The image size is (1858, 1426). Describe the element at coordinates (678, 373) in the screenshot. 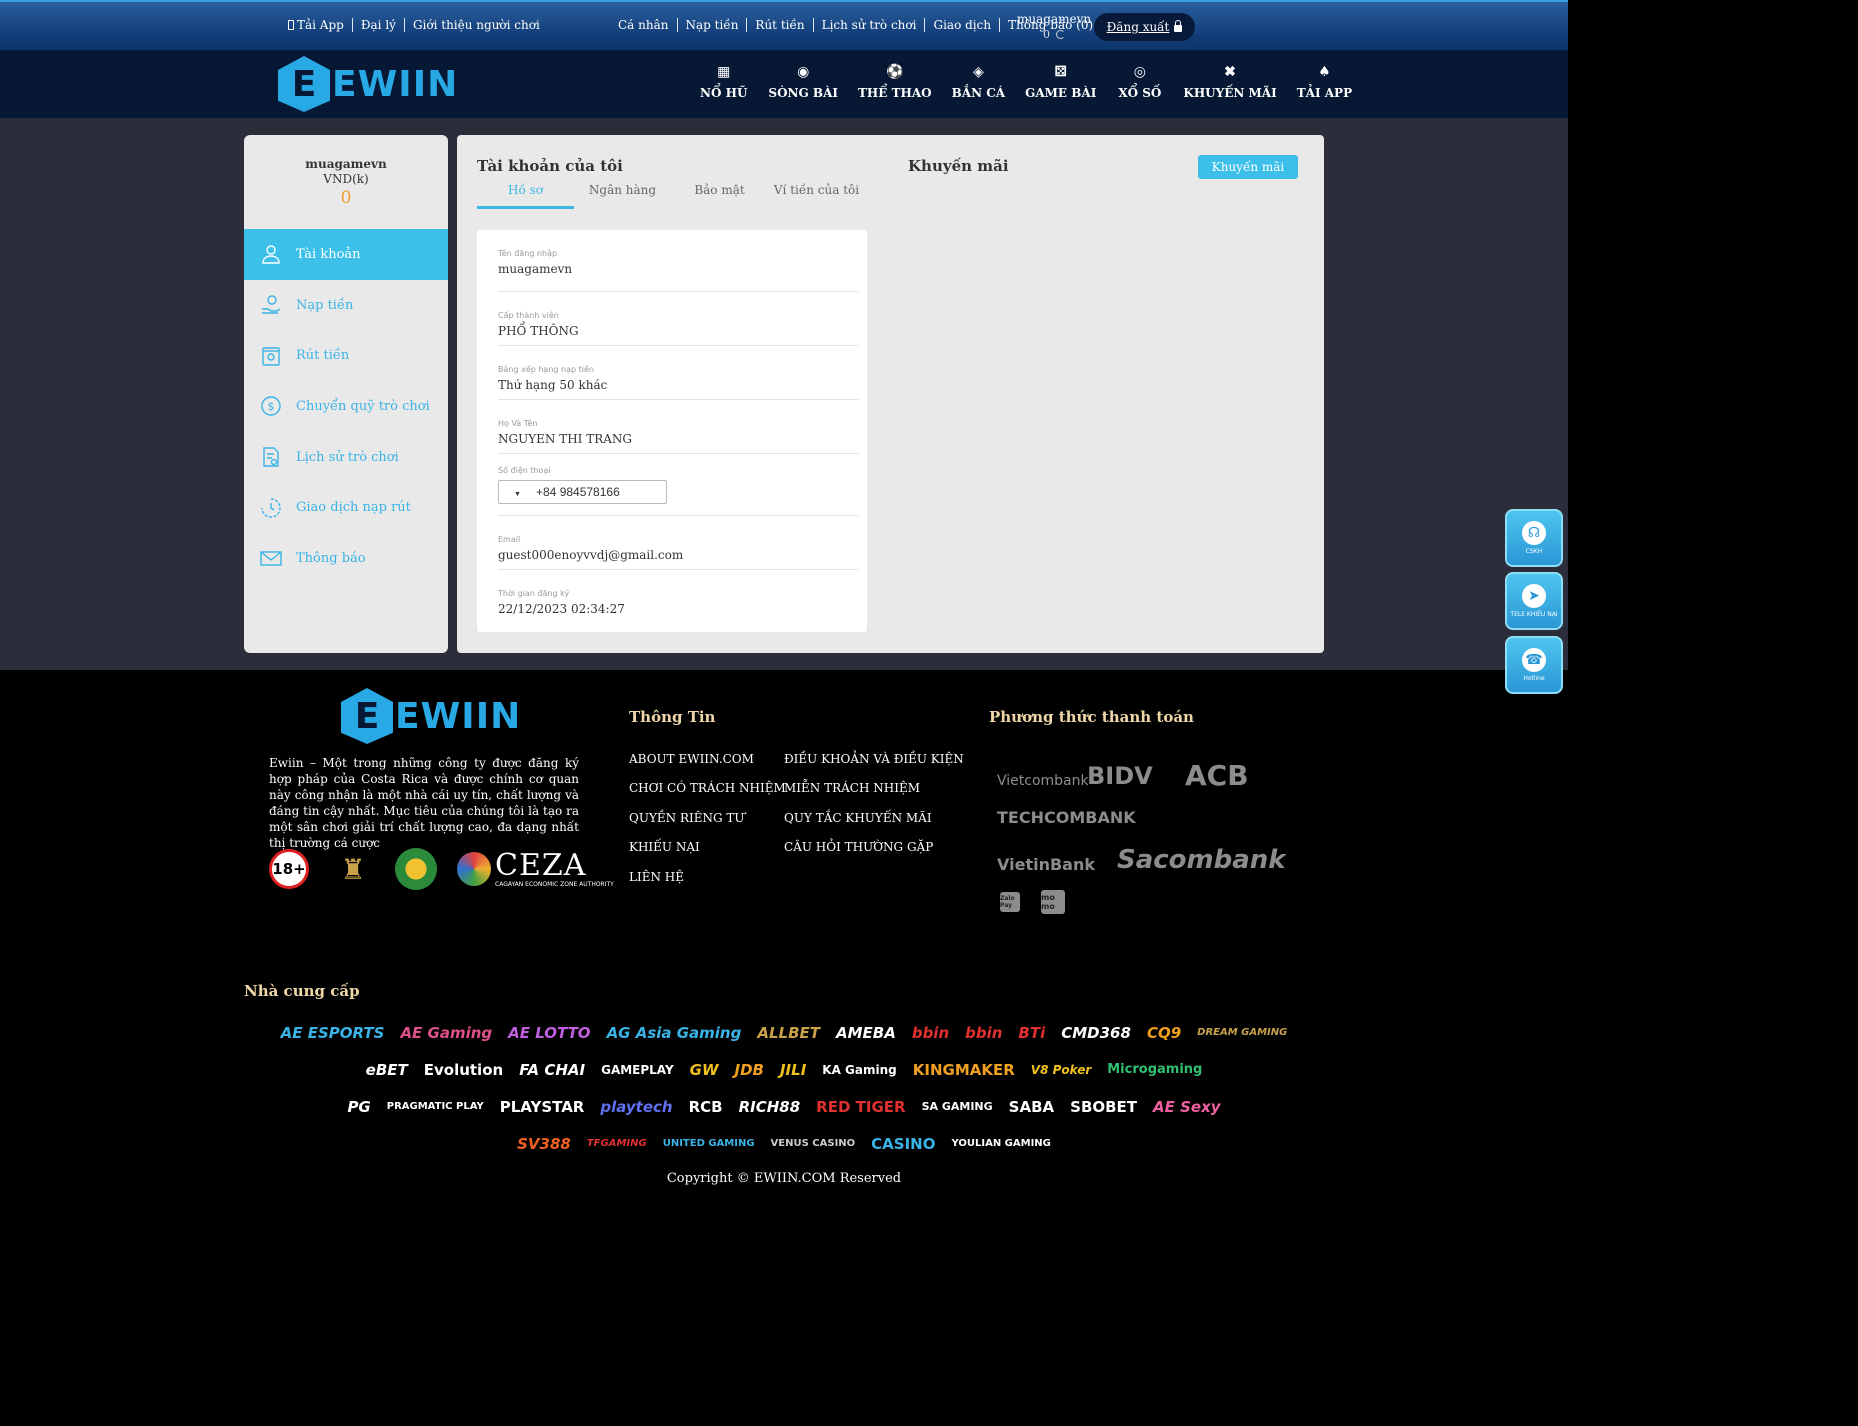

I see `field-deposit-rank: Bảng xếp hạng nạp tiền Thứ hạng 50 khác` at that location.